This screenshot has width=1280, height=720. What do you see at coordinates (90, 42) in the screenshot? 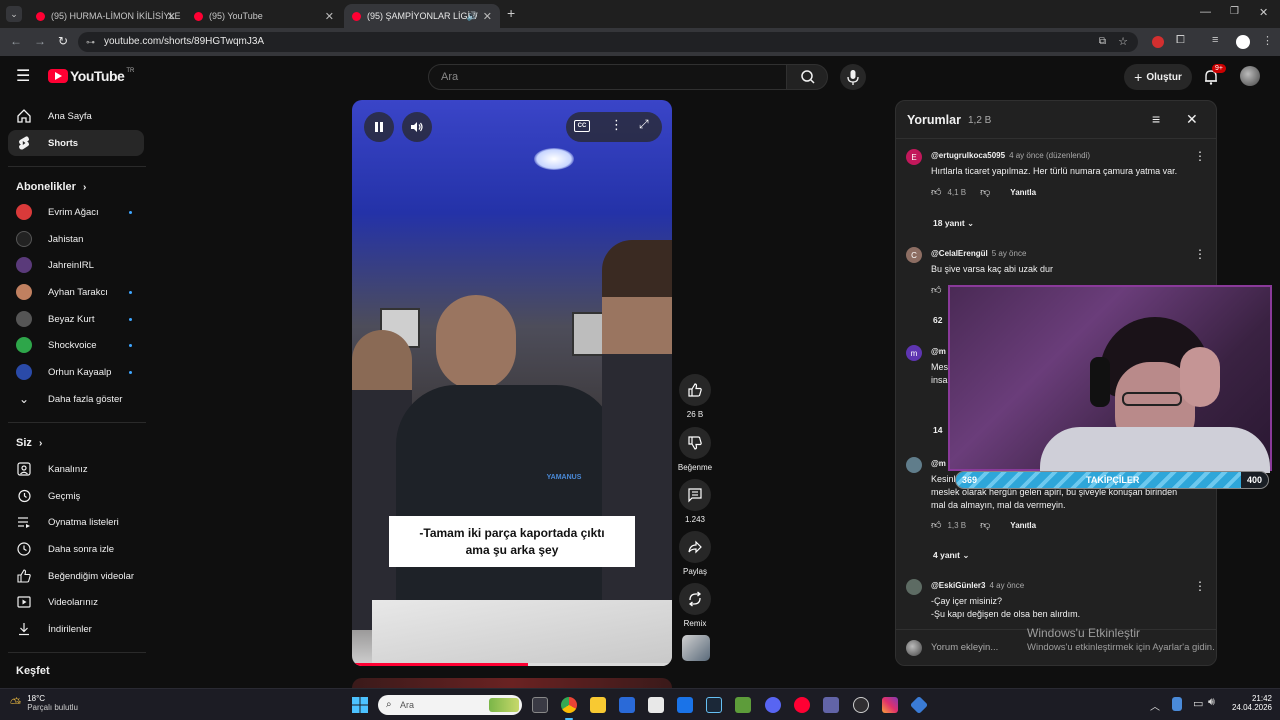
I see `site-info-icon: ⊶` at bounding box center [90, 42].